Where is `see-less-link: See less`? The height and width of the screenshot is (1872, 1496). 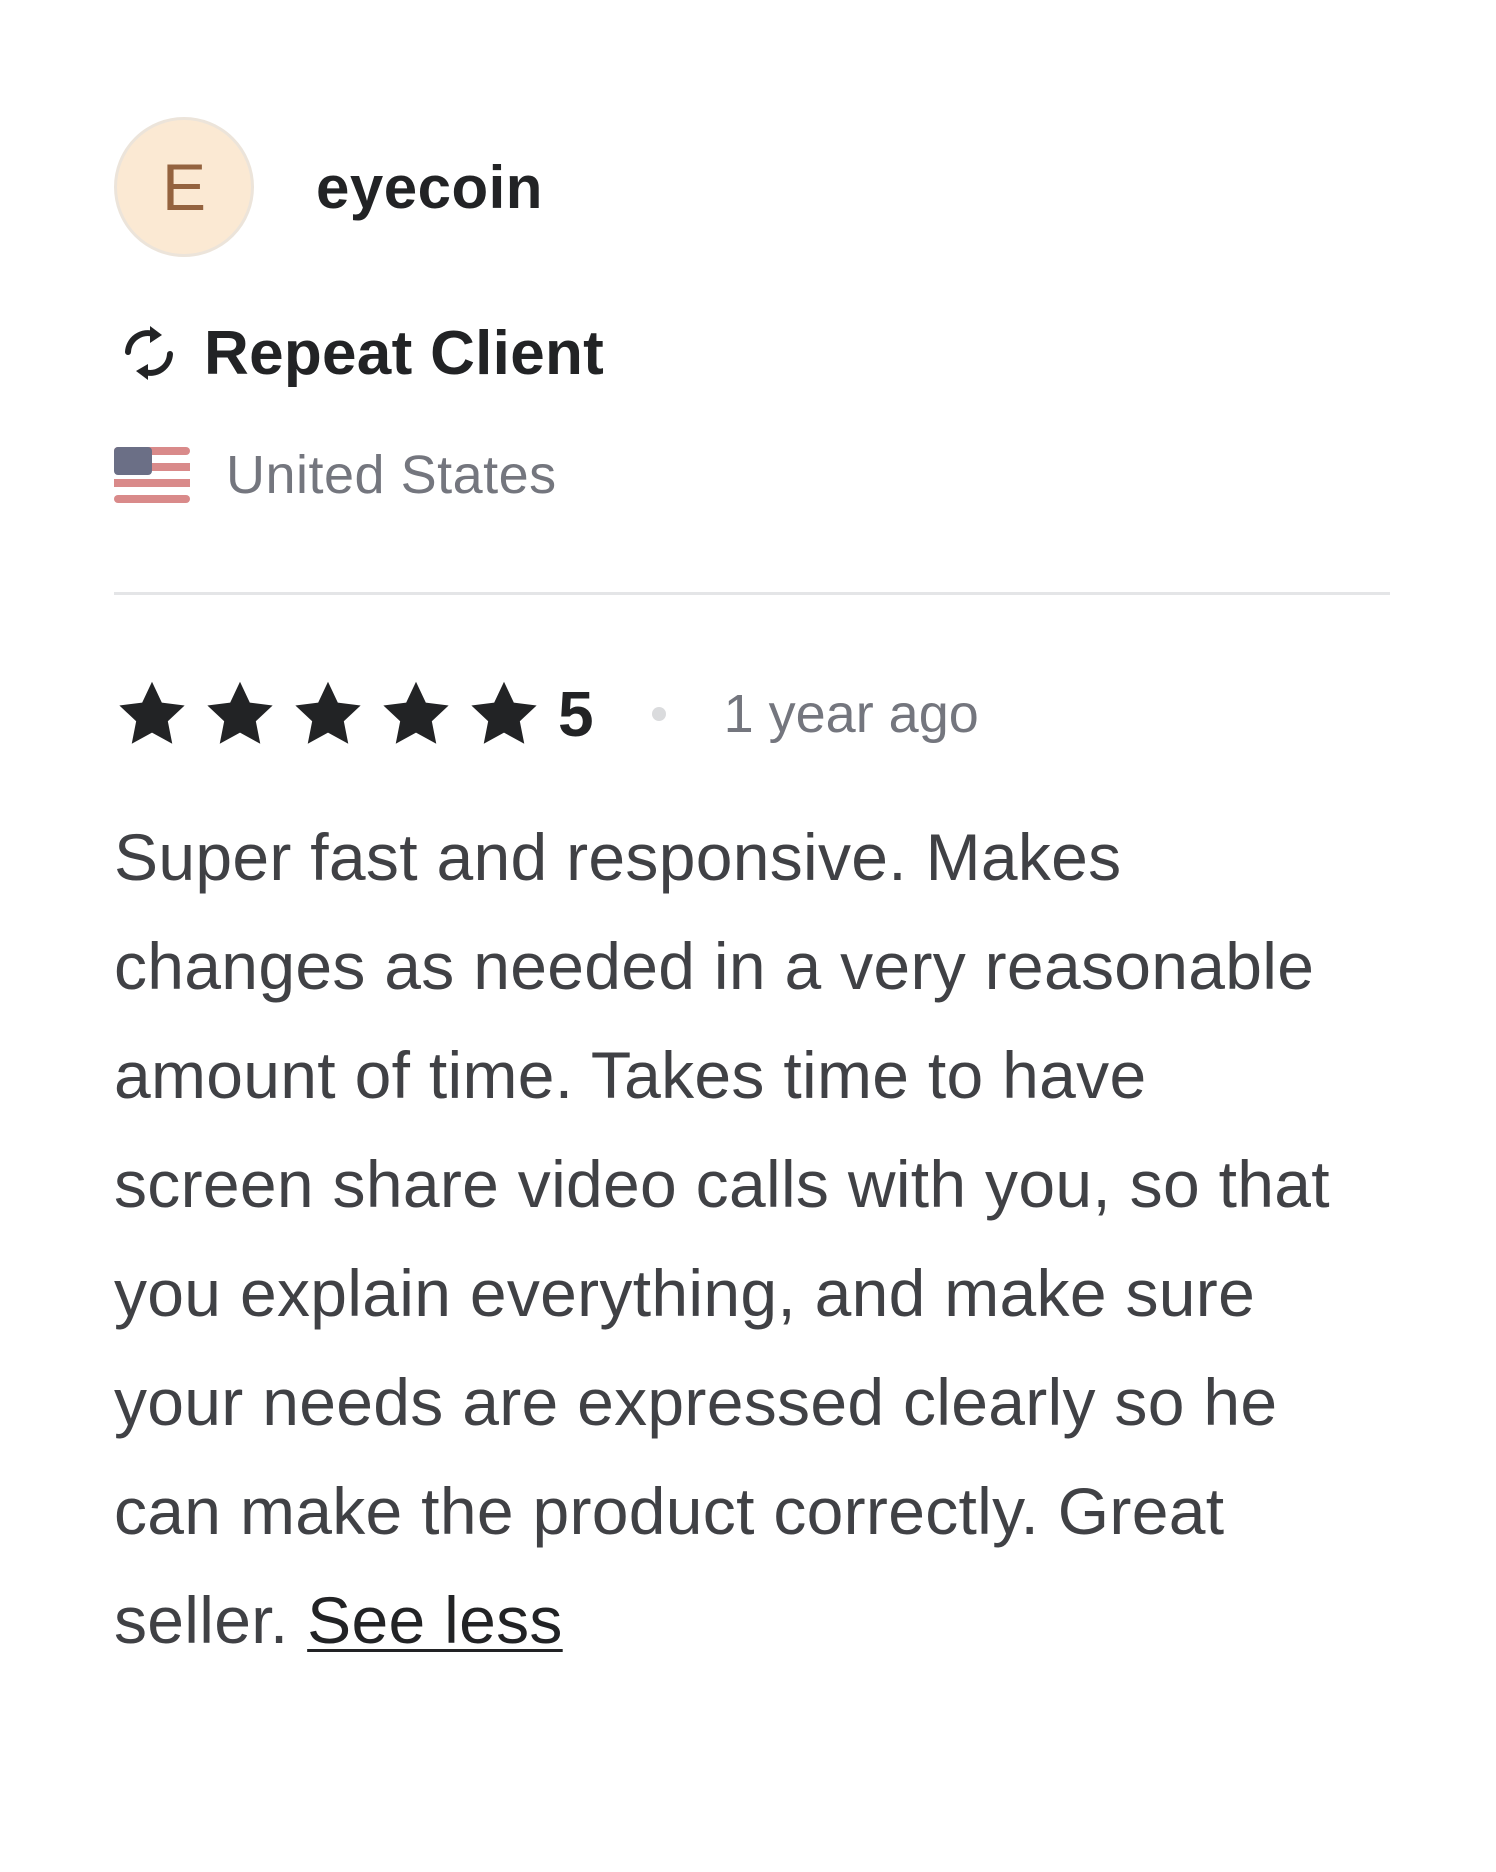
see-less-link: See less is located at coordinates (435, 1620).